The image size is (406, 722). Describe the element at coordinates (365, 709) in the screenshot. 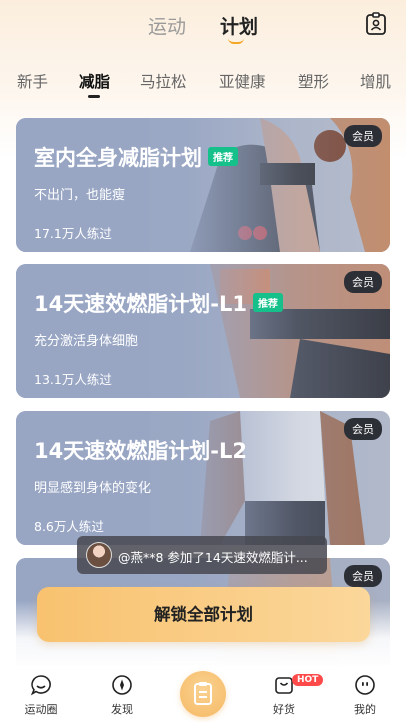

I see `nav-label: 我的` at that location.